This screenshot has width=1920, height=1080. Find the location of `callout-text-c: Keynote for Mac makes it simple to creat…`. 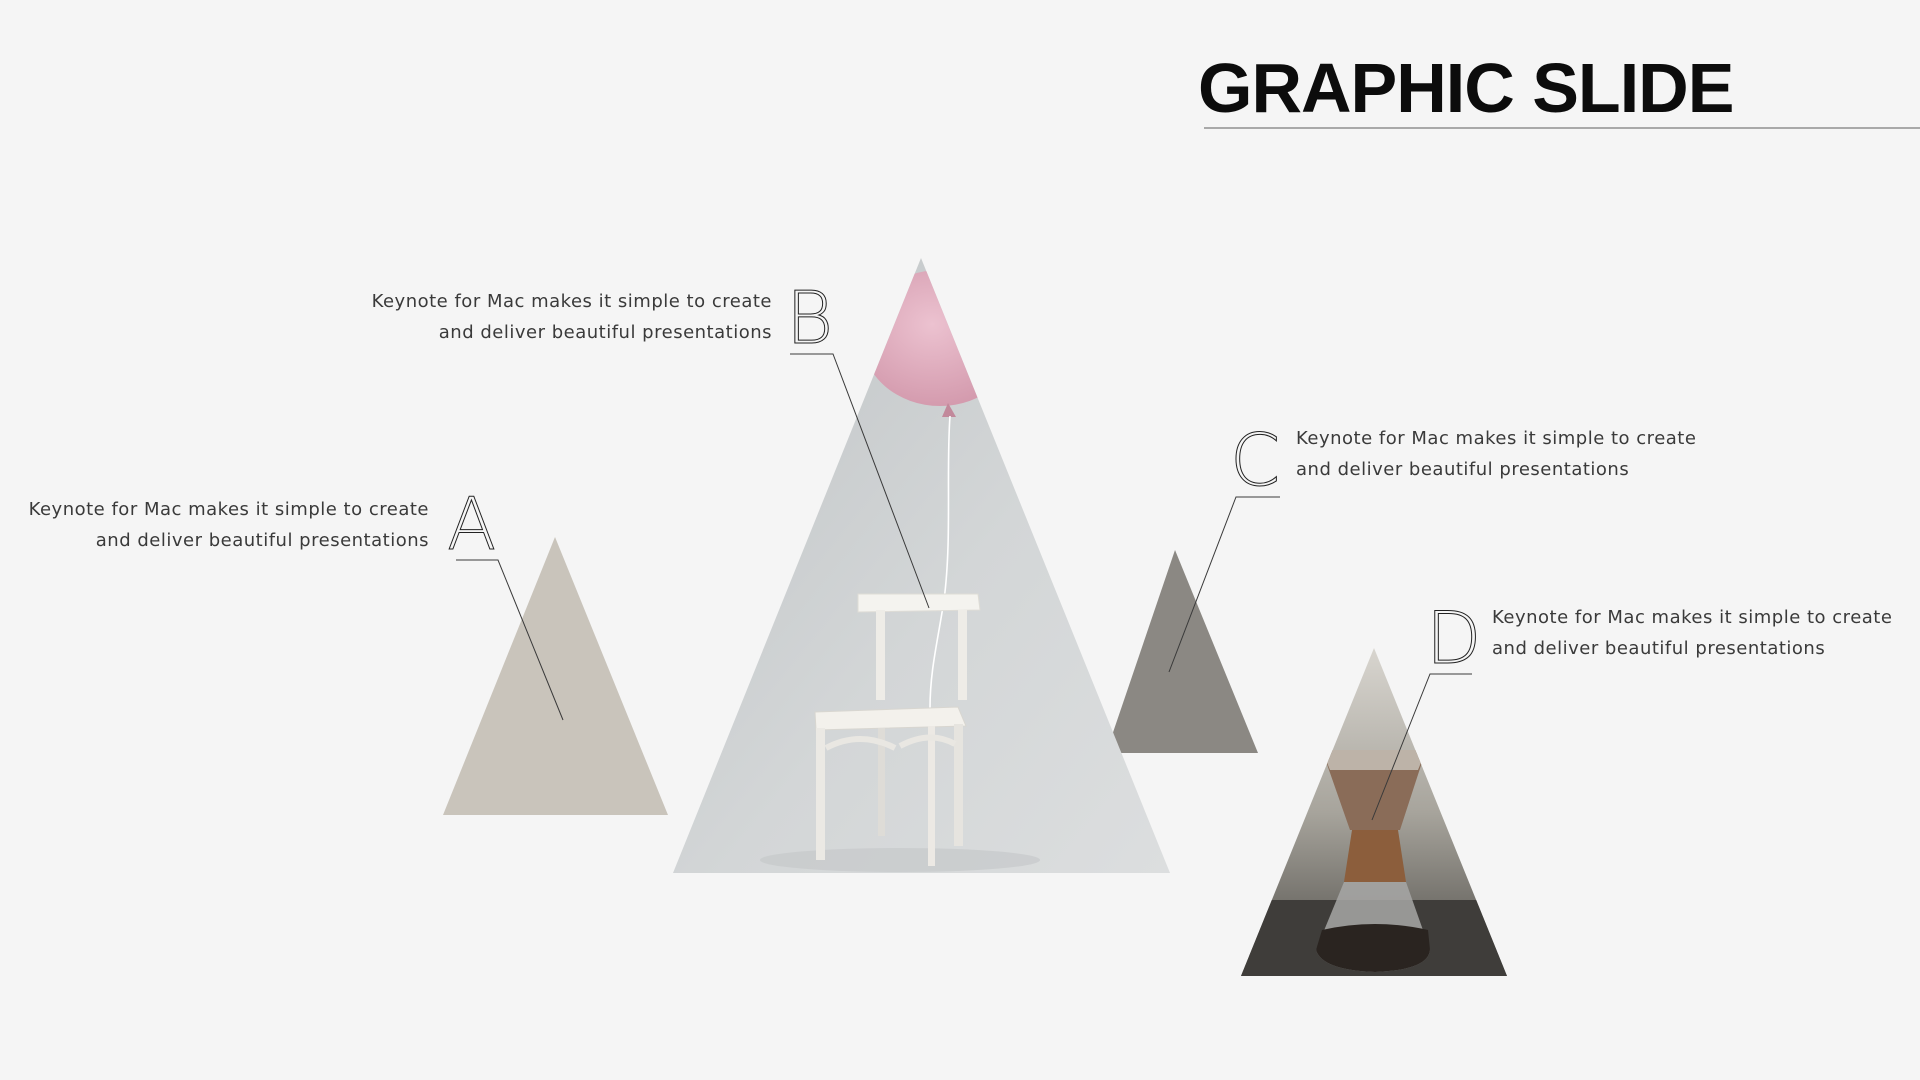

callout-text-c: Keynote for Mac makes it simple to creat… is located at coordinates (1526, 454).